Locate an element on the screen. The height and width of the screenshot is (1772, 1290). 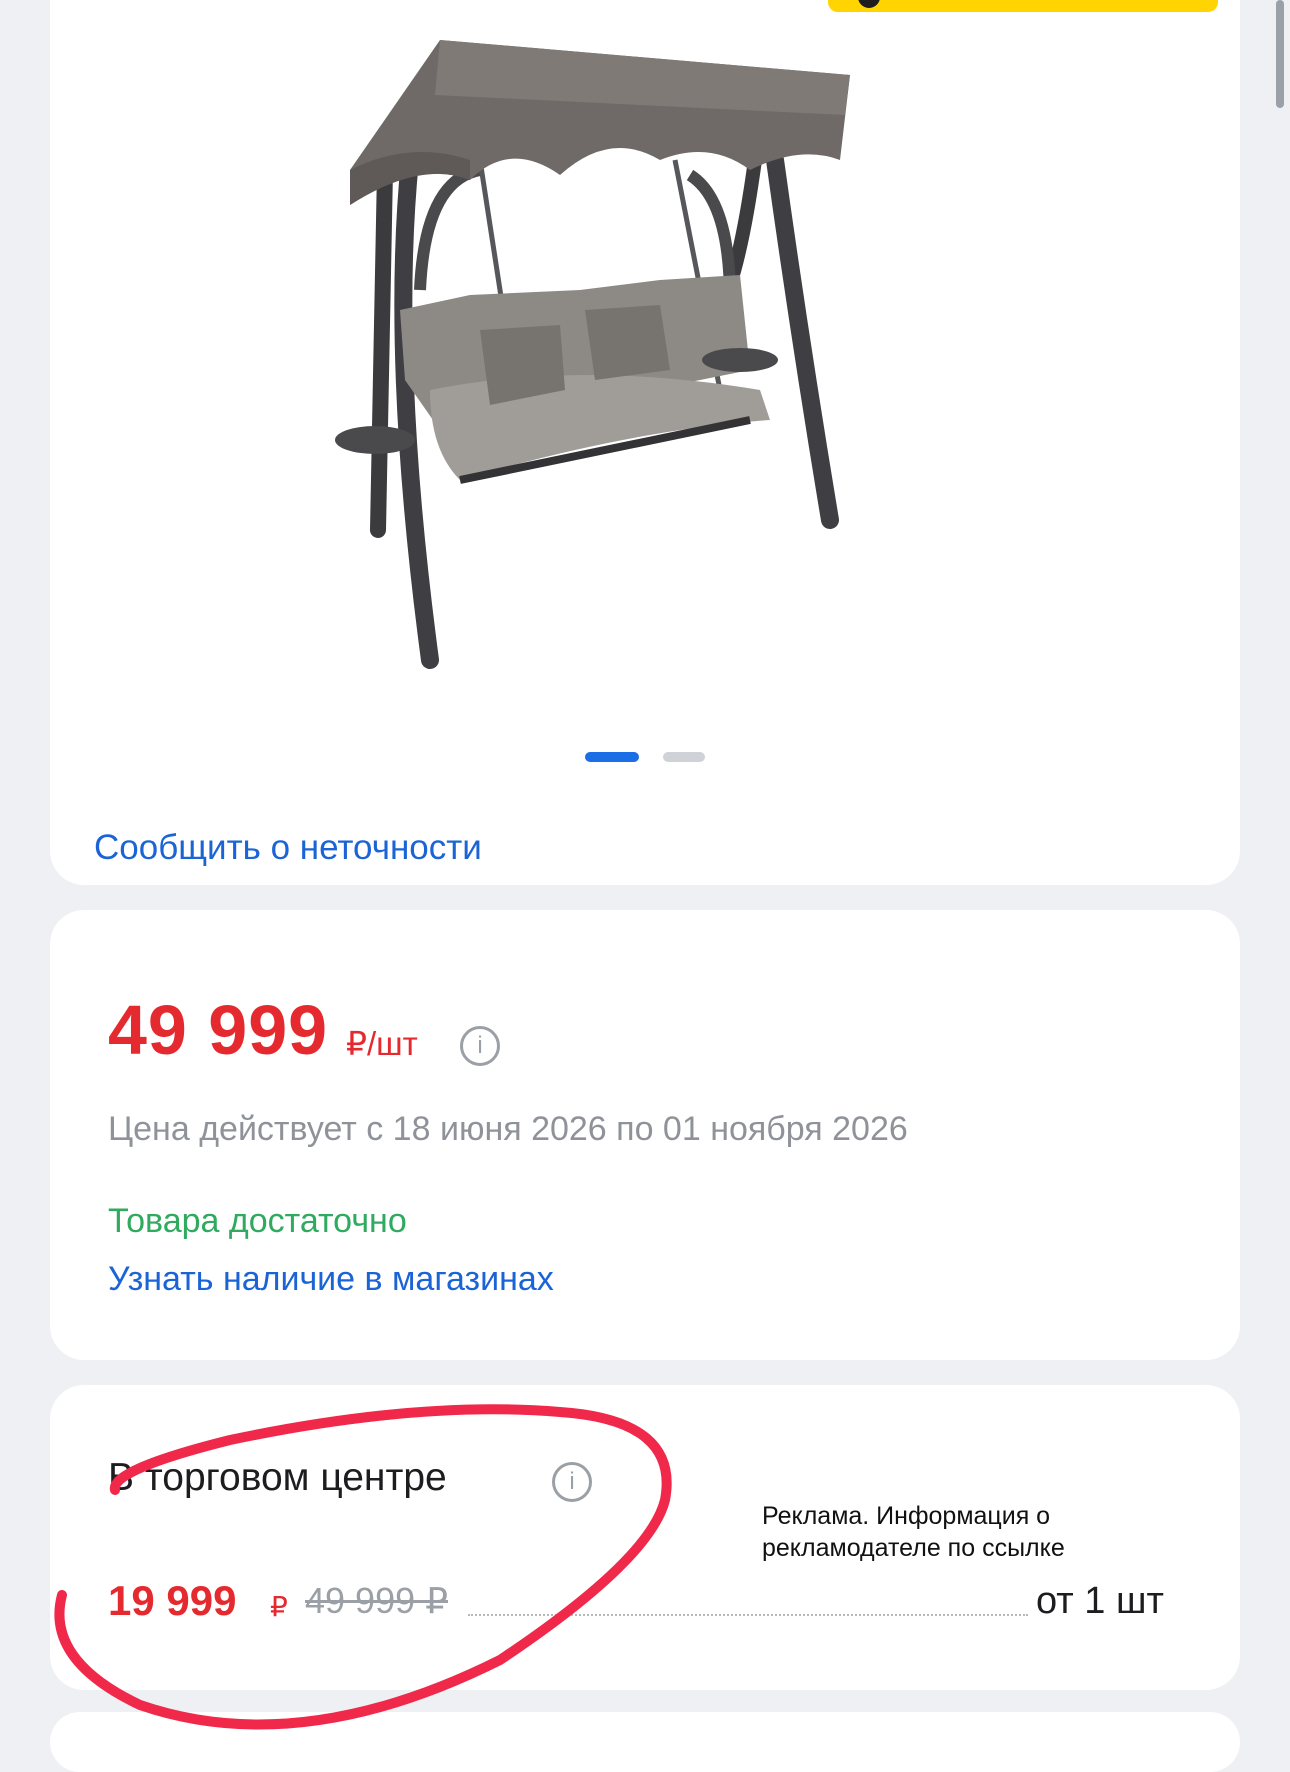
mall-price-currency: ₽ is located at coordinates (279, 1606).